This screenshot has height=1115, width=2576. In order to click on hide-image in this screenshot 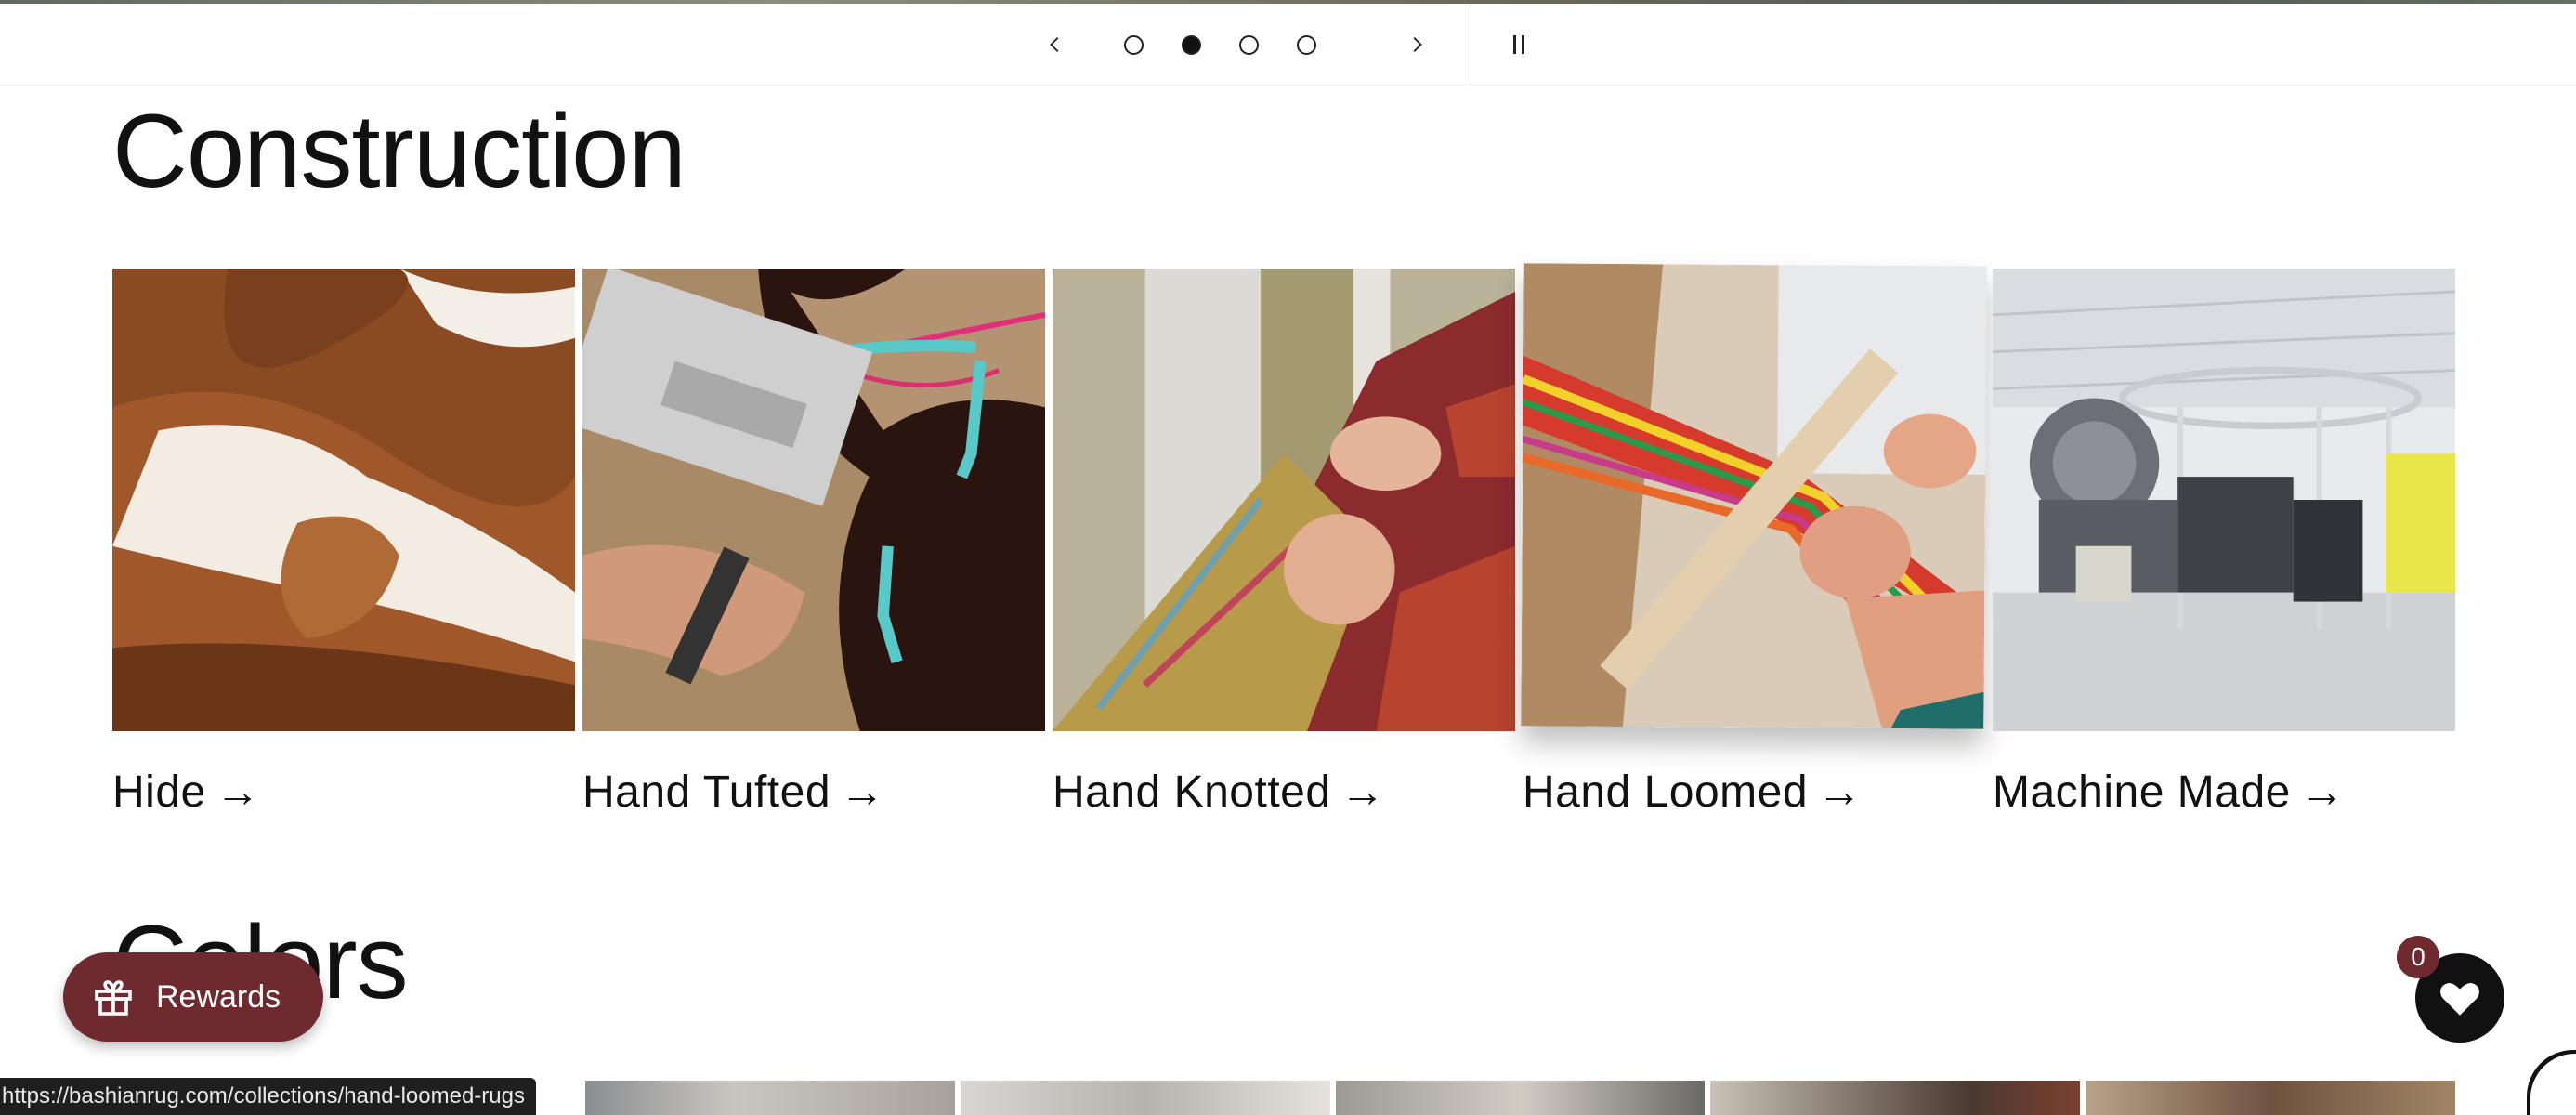, I will do `click(343, 500)`.